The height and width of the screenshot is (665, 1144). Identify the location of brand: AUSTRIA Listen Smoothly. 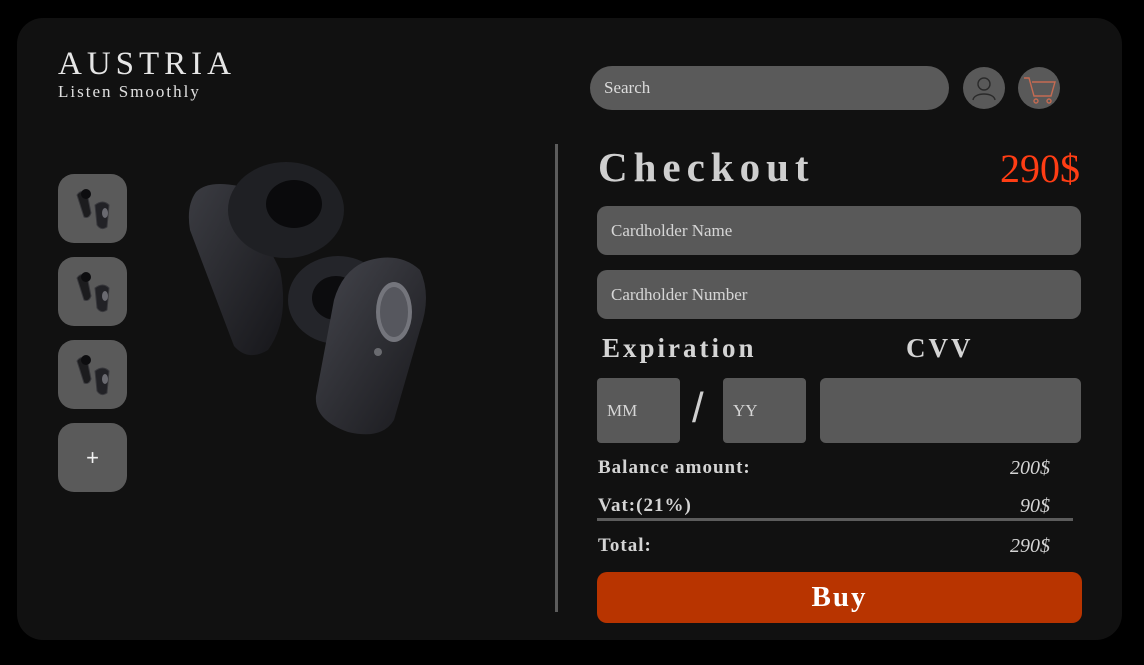
(147, 74).